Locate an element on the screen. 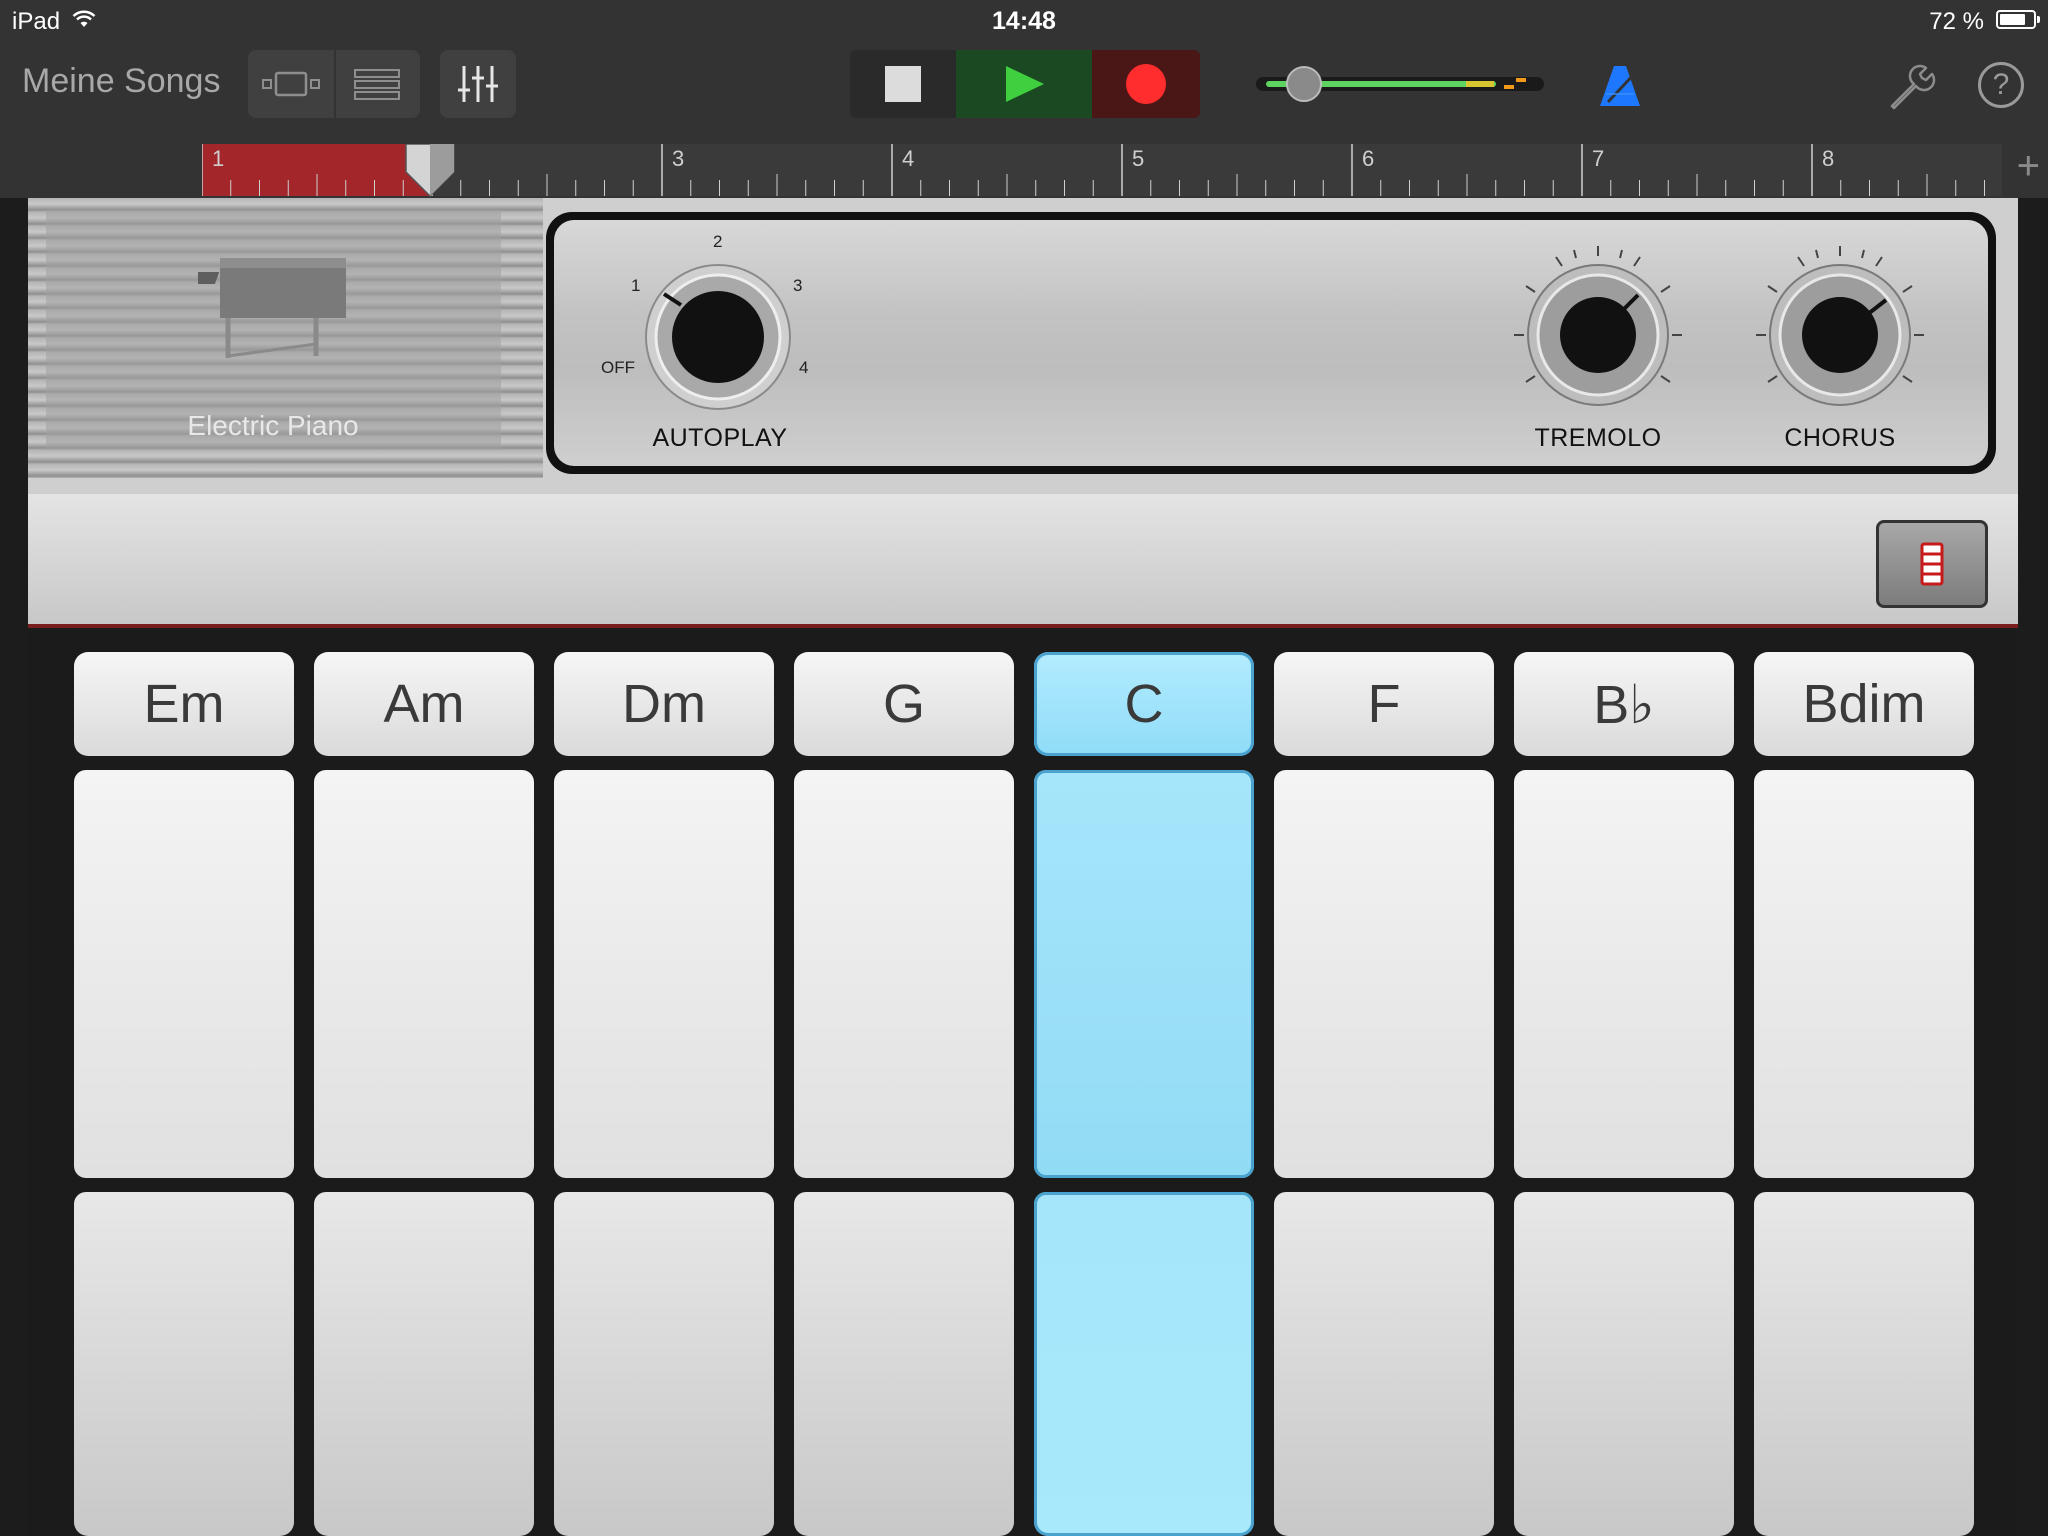  my-songs-button: Meine Songs is located at coordinates (121, 81).